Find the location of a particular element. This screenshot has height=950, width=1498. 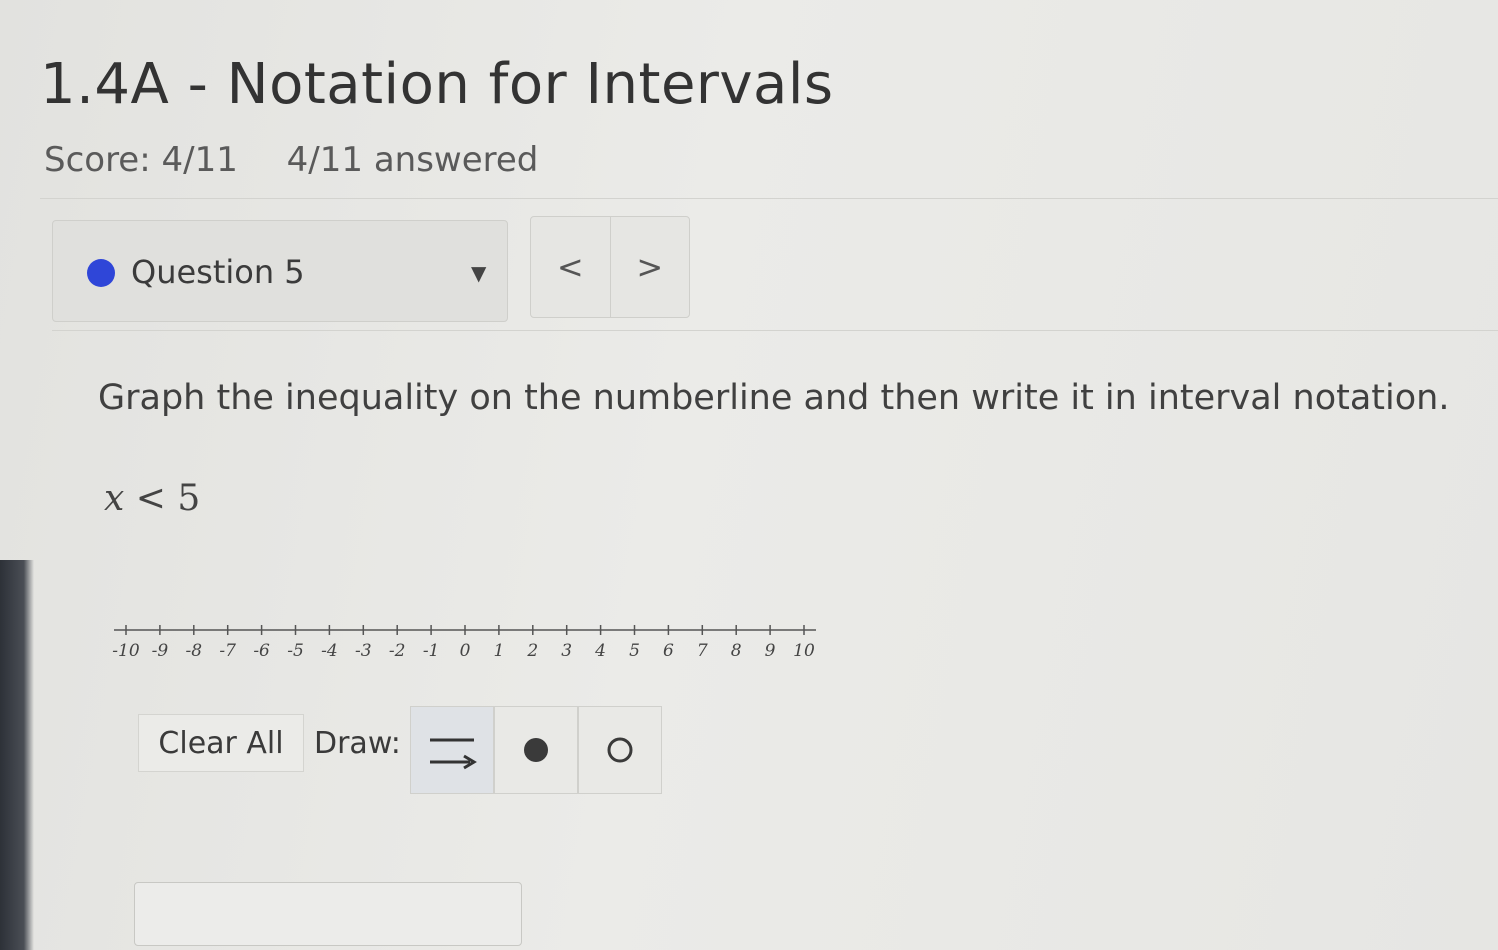

number-line-tick-label: -2 is located at coordinates (397, 651).